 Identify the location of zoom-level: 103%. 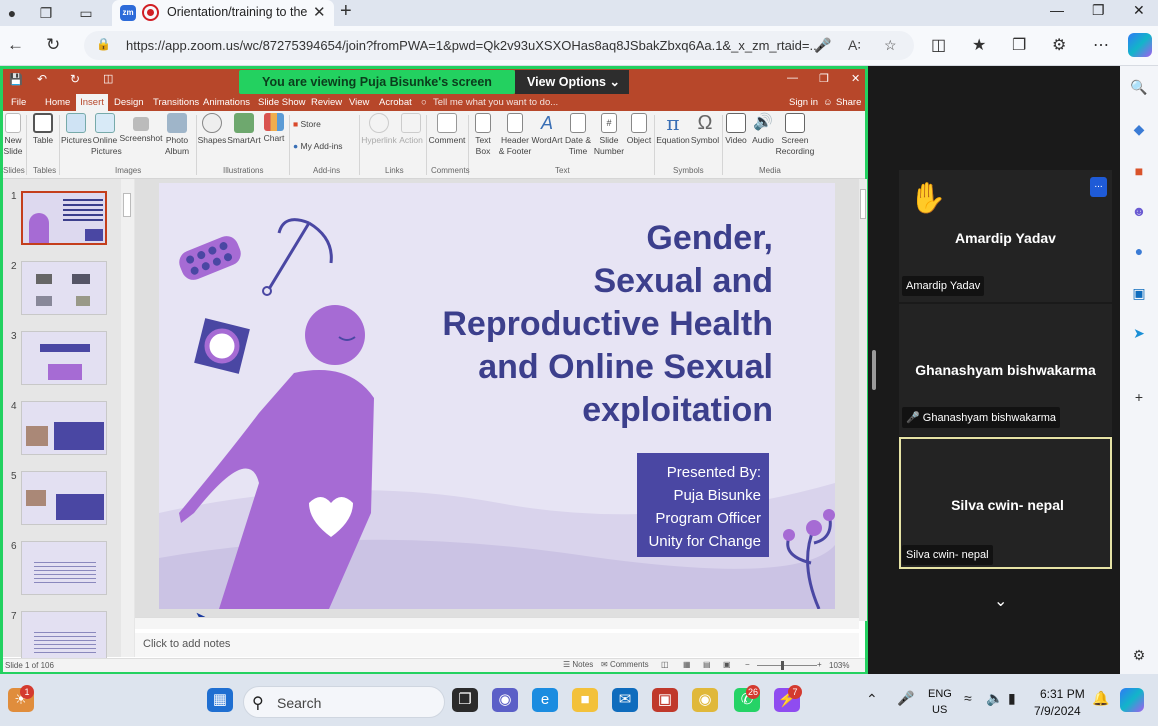
(839, 665).